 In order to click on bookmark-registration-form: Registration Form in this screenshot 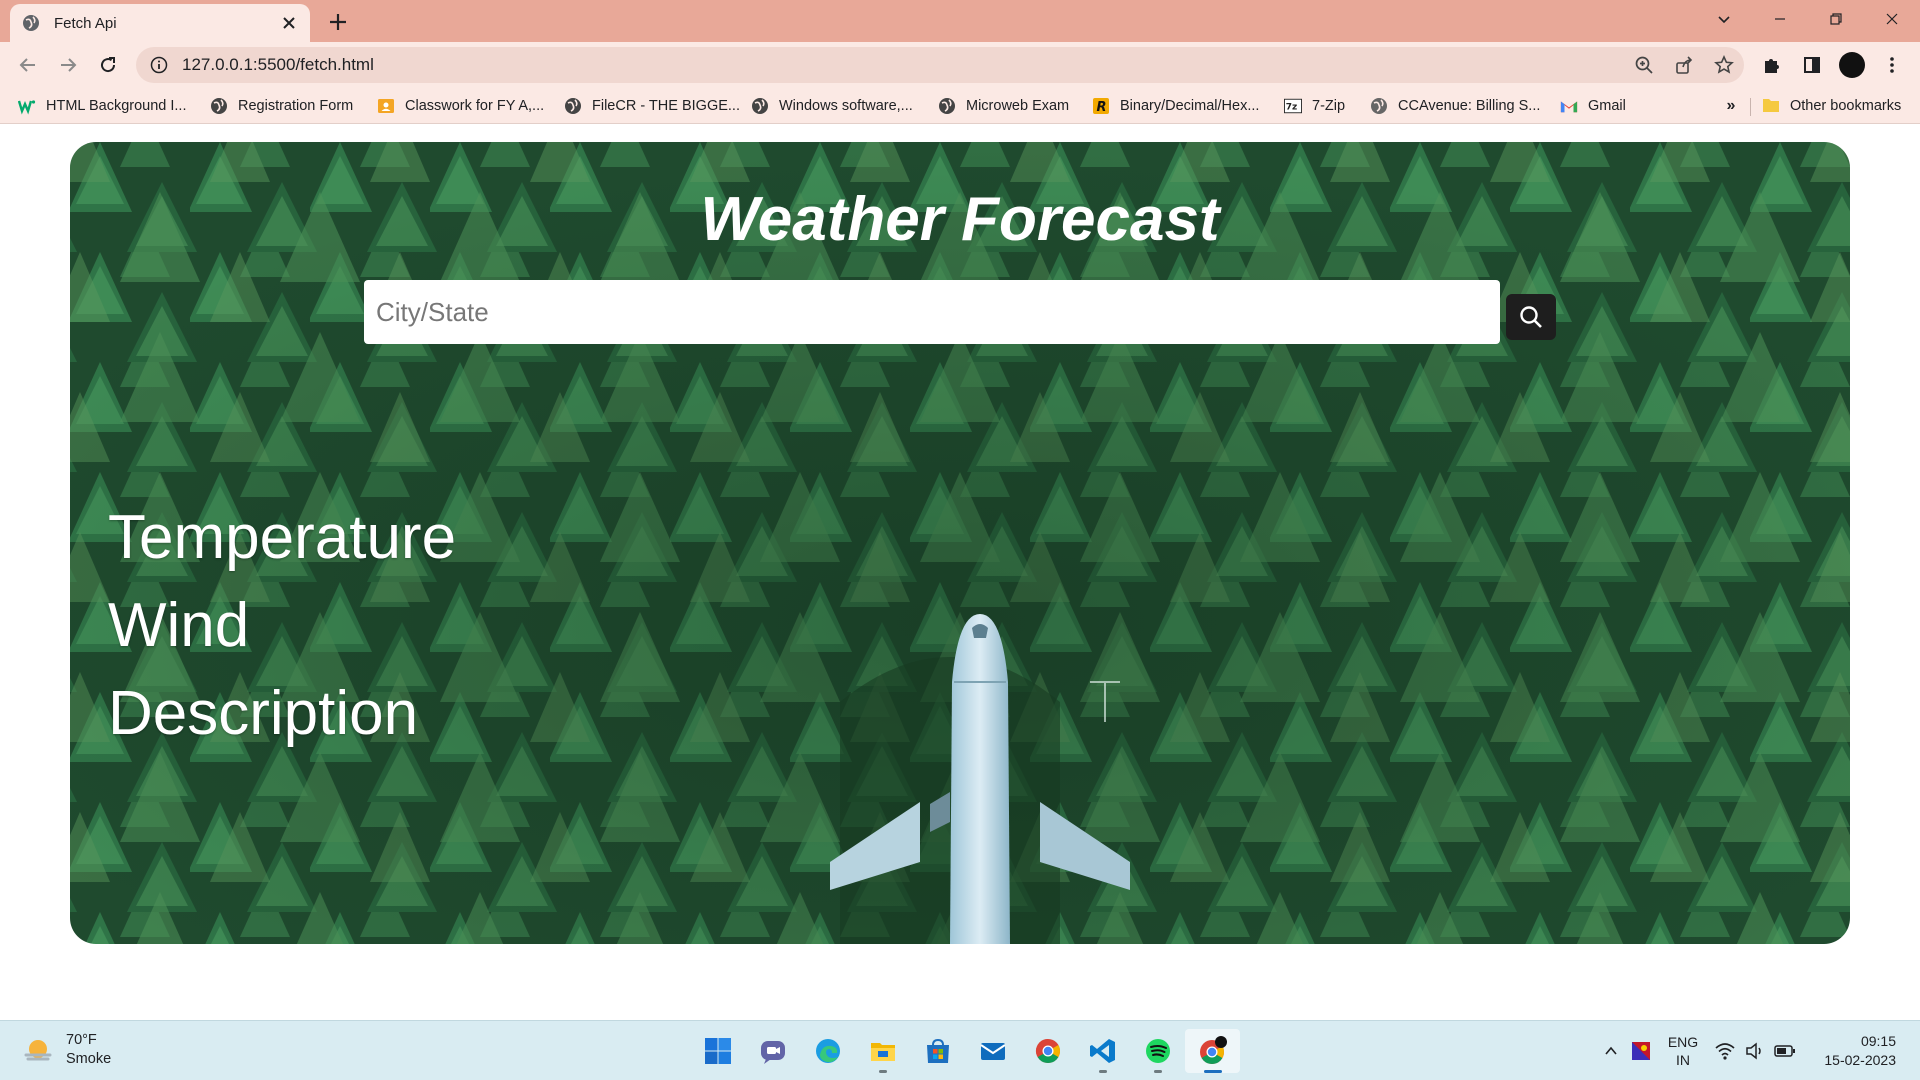, I will do `click(281, 106)`.